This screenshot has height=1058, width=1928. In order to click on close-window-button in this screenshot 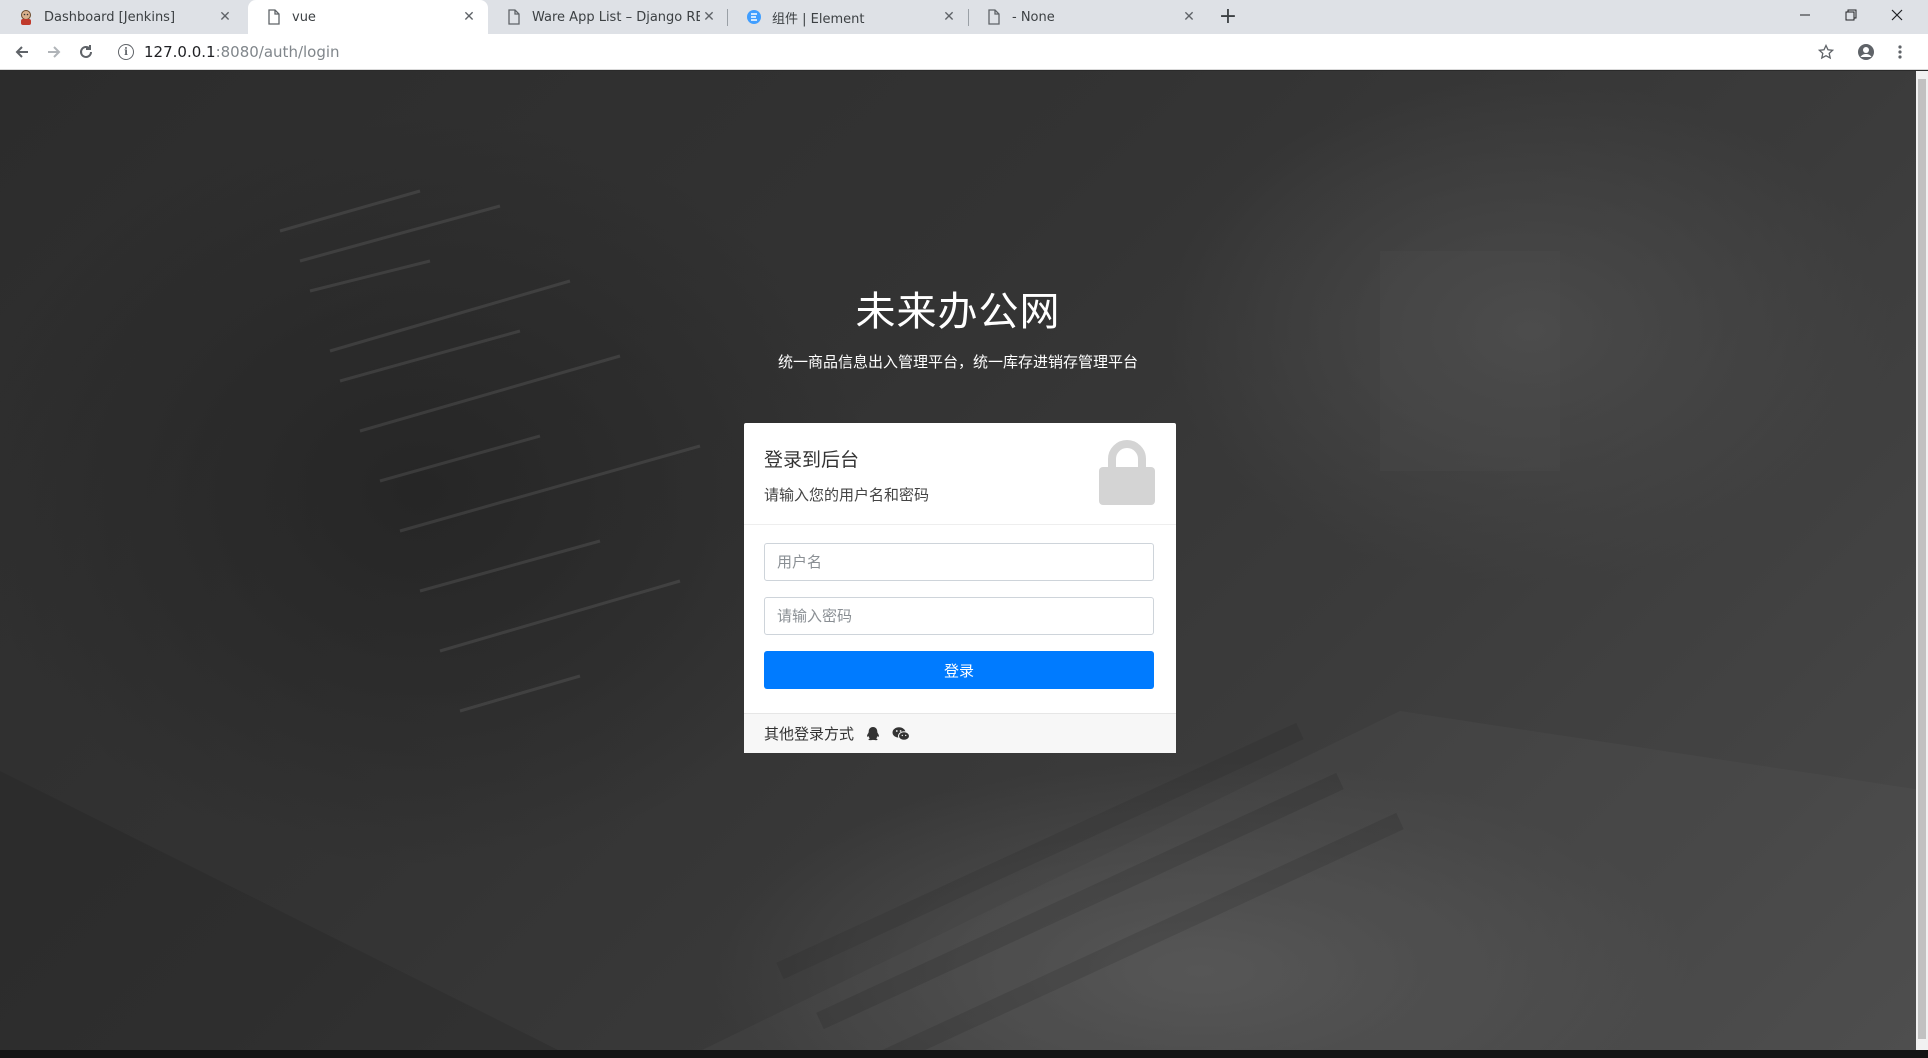, I will do `click(1897, 15)`.